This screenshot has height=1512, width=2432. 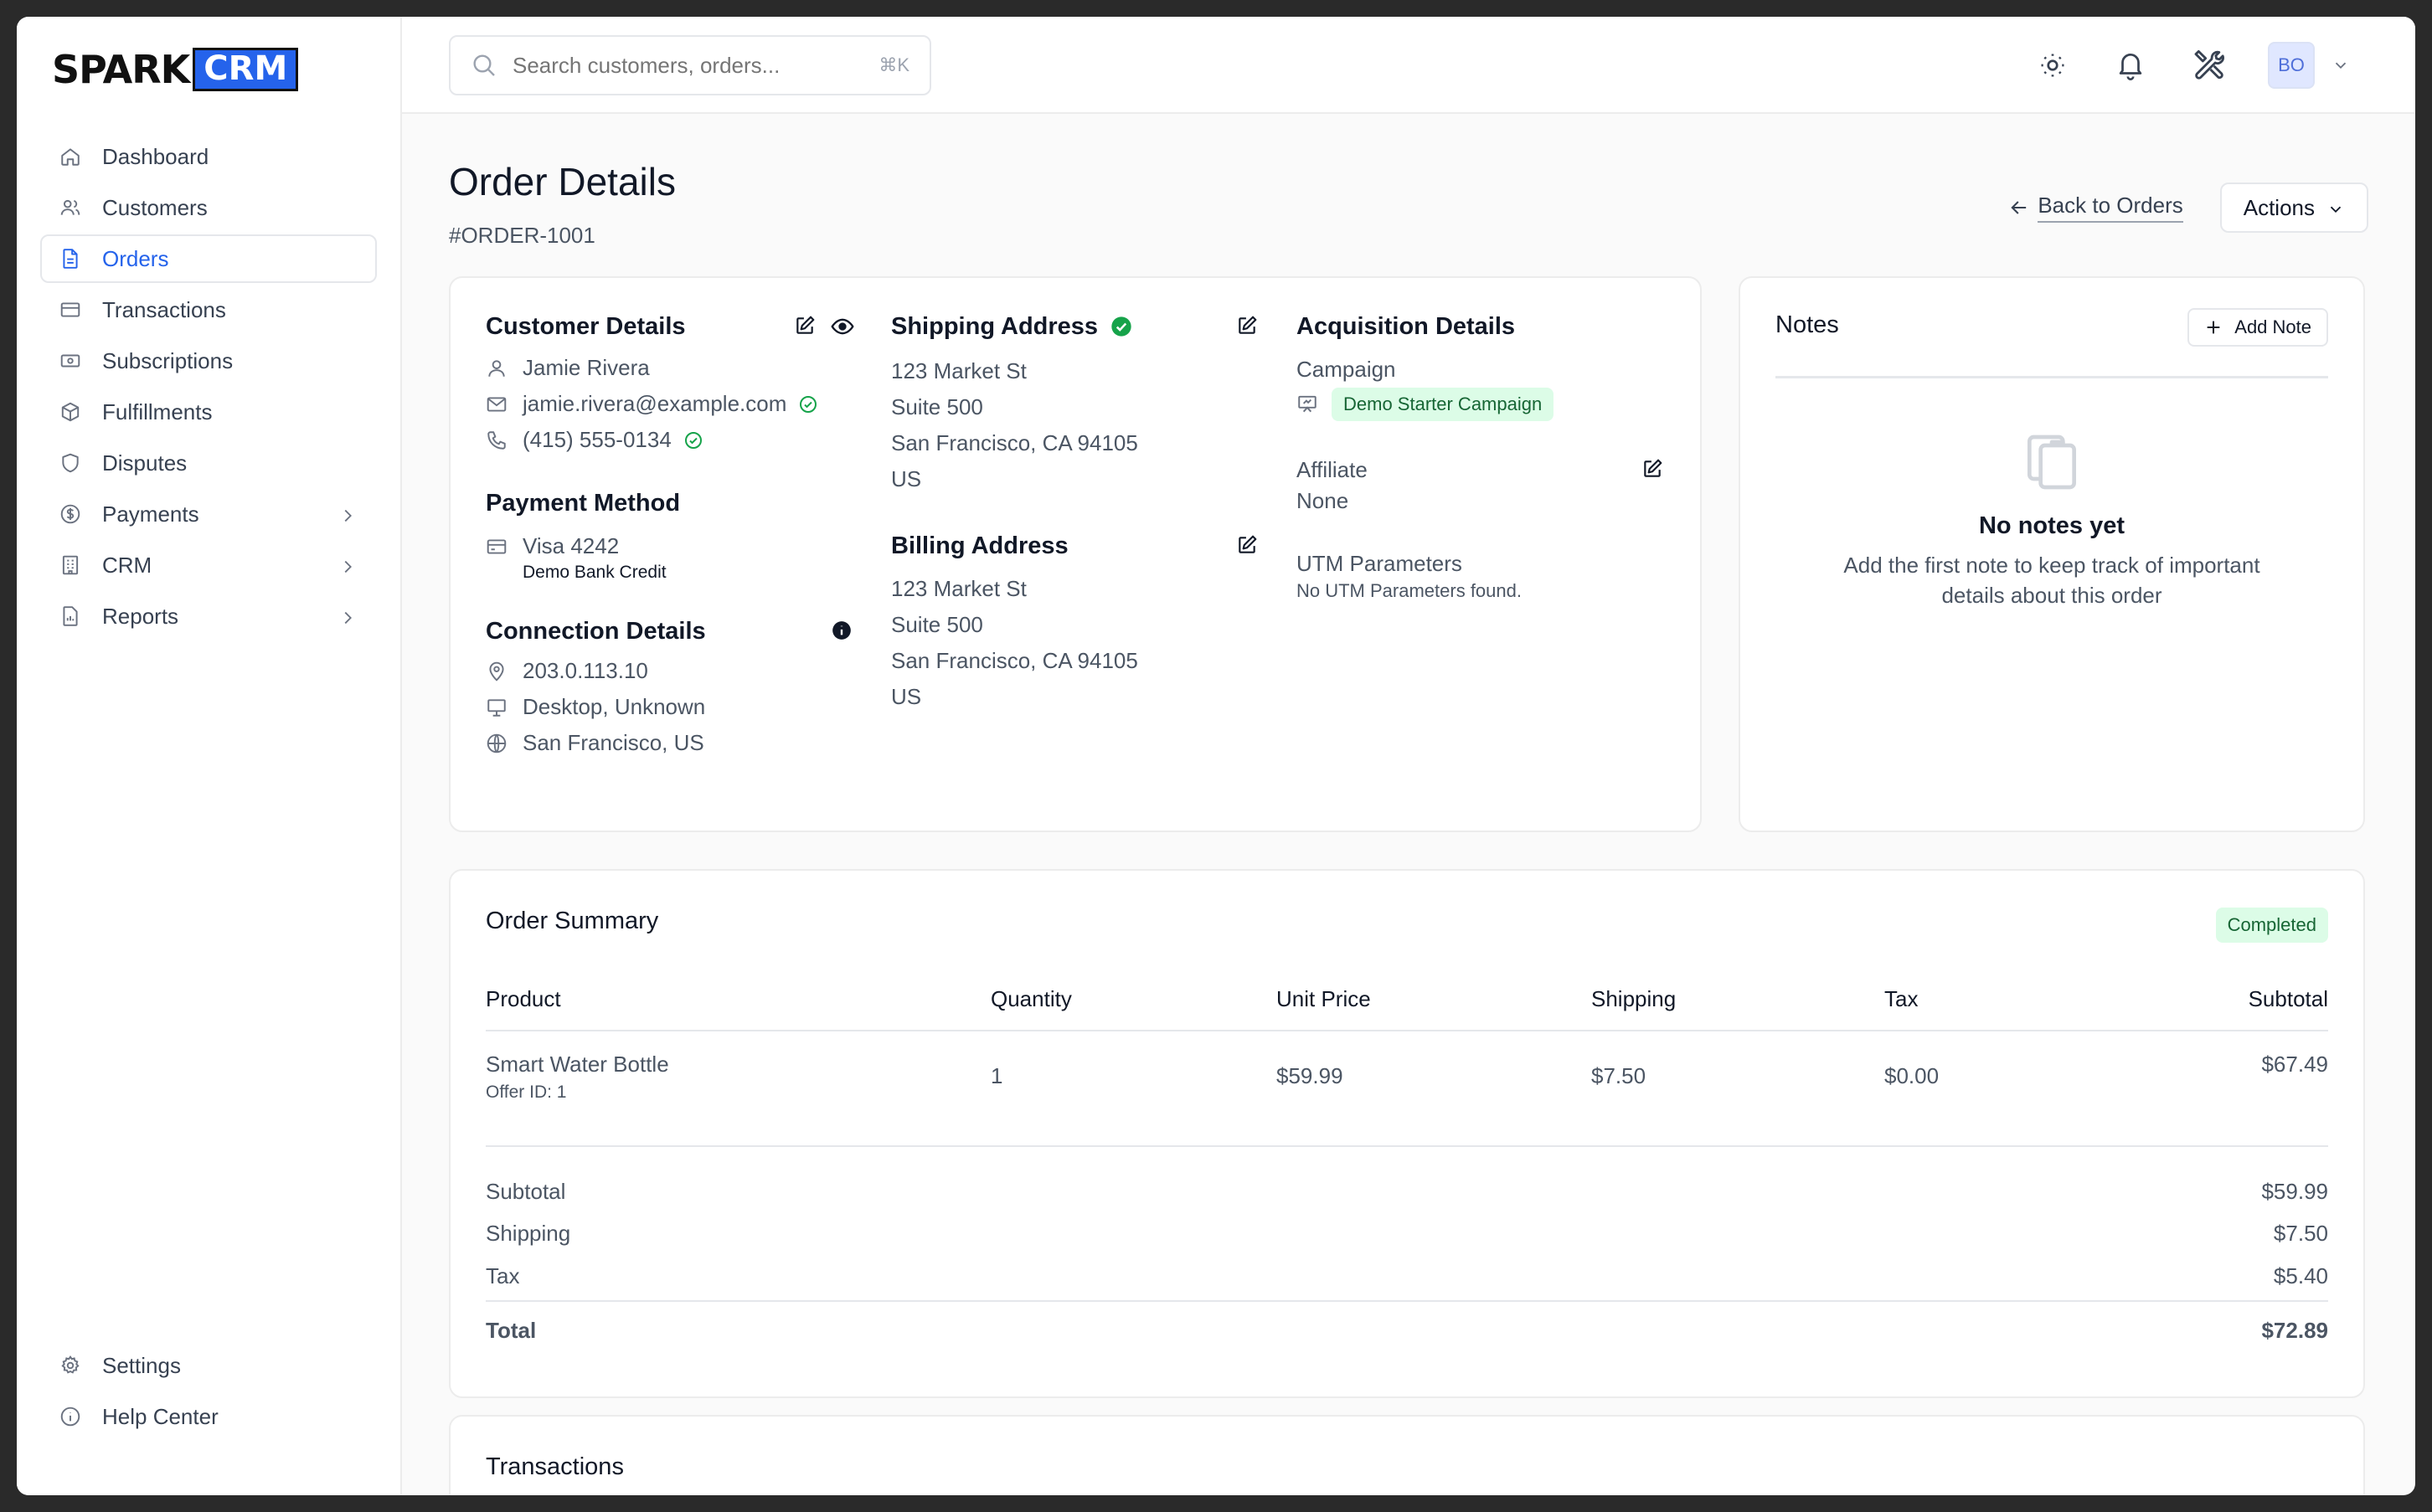 I want to click on document-icon, so click(x=70, y=258).